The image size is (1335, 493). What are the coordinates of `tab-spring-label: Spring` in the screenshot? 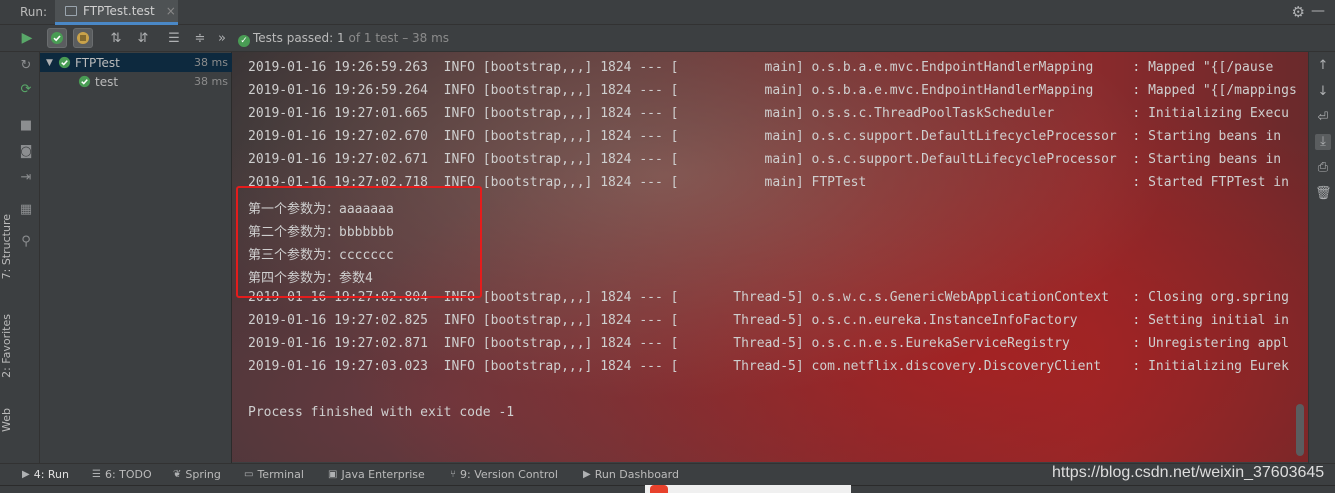 It's located at (203, 474).